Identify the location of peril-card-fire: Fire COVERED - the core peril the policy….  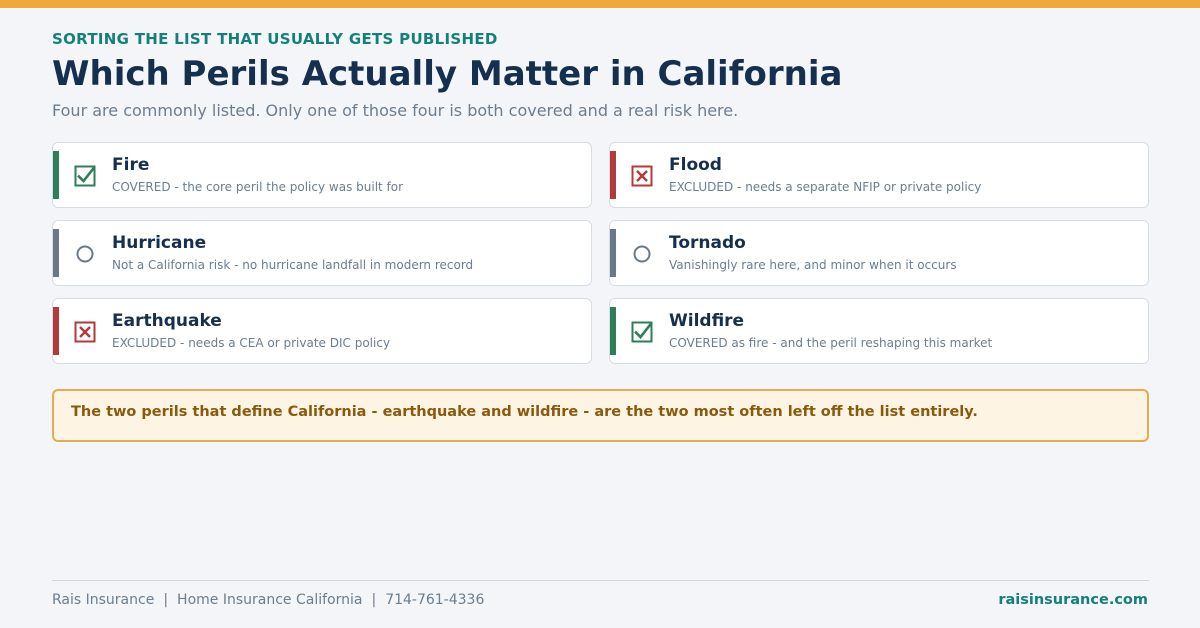
(322, 175).